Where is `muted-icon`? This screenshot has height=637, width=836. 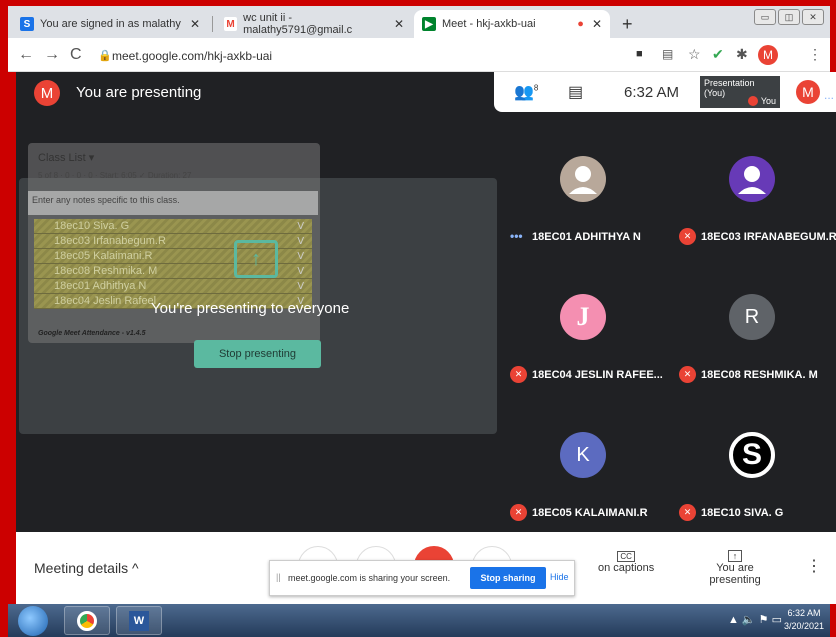
muted-icon is located at coordinates (753, 101).